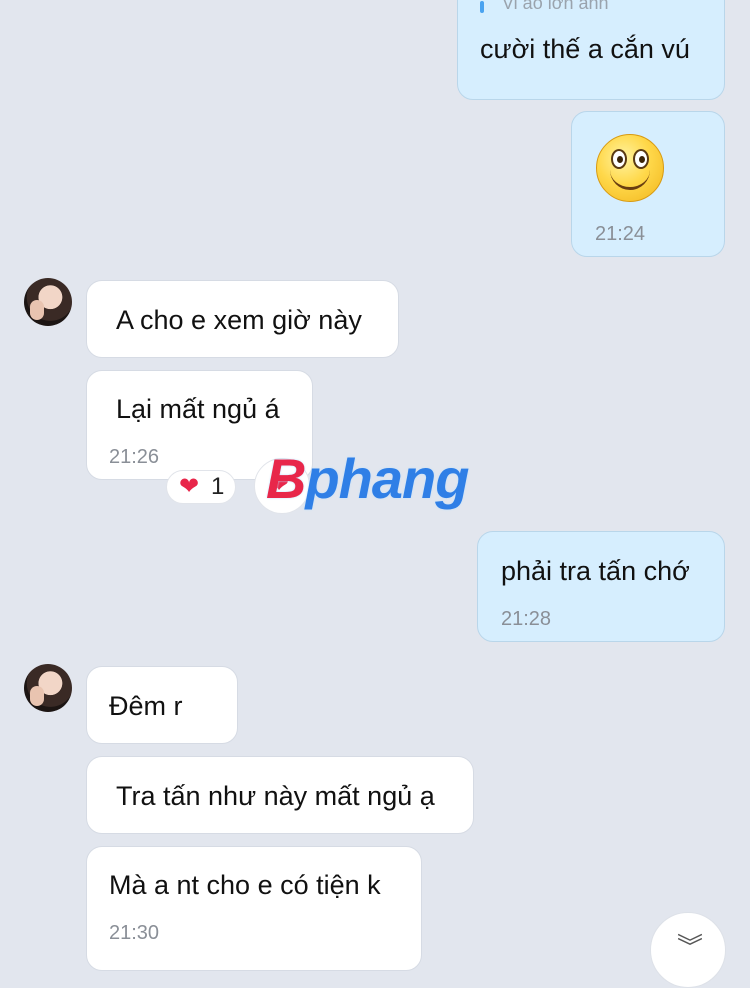 The width and height of the screenshot is (750, 988). I want to click on reaction-count: 1, so click(218, 486).